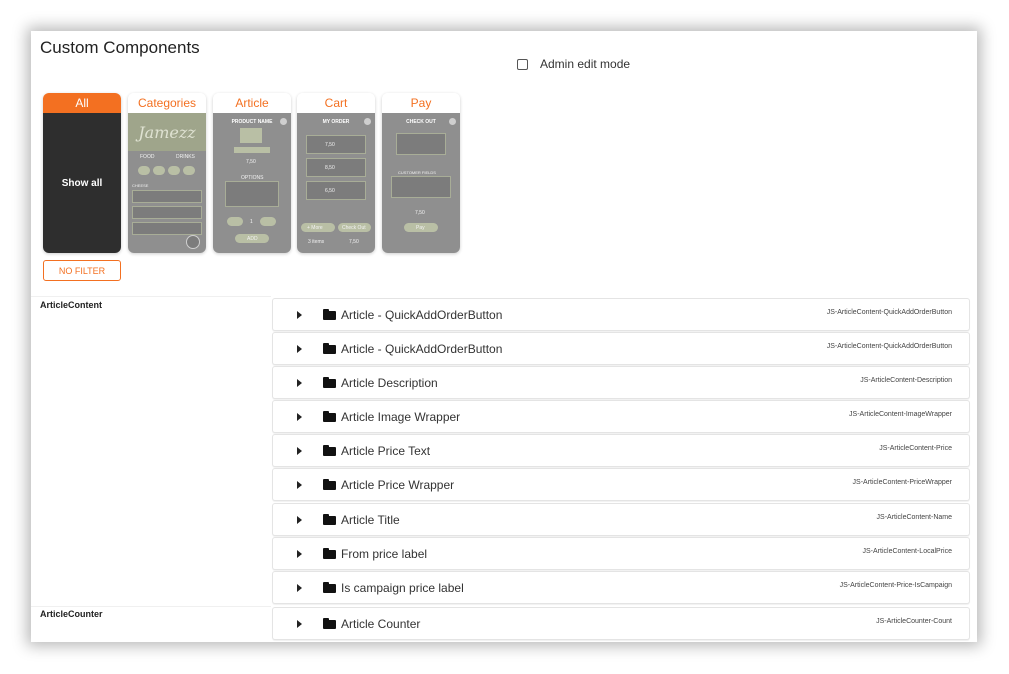 The width and height of the screenshot is (1009, 674). I want to click on preview-section-label: CUSTOMER FIELDS, so click(417, 172).